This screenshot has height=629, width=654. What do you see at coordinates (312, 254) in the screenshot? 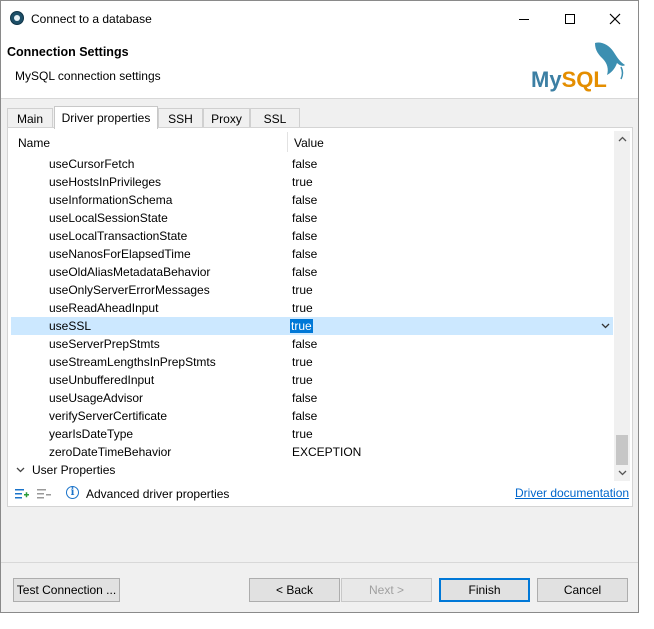
I see `table-row: useNanosForElapsedTime false` at bounding box center [312, 254].